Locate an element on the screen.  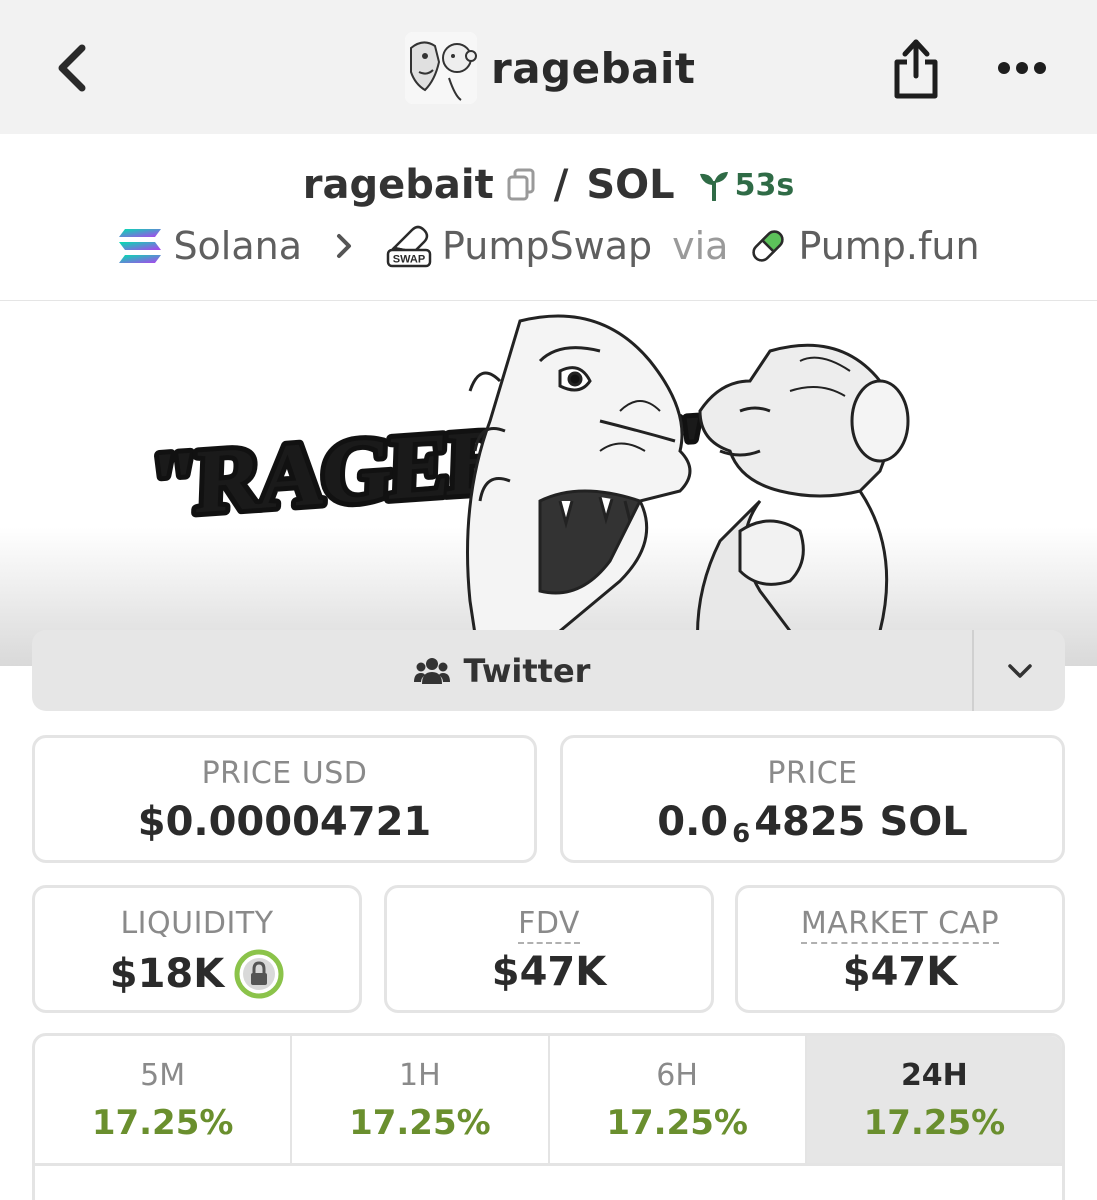
pumpswap-icon: SWAP is located at coordinates (409, 246).